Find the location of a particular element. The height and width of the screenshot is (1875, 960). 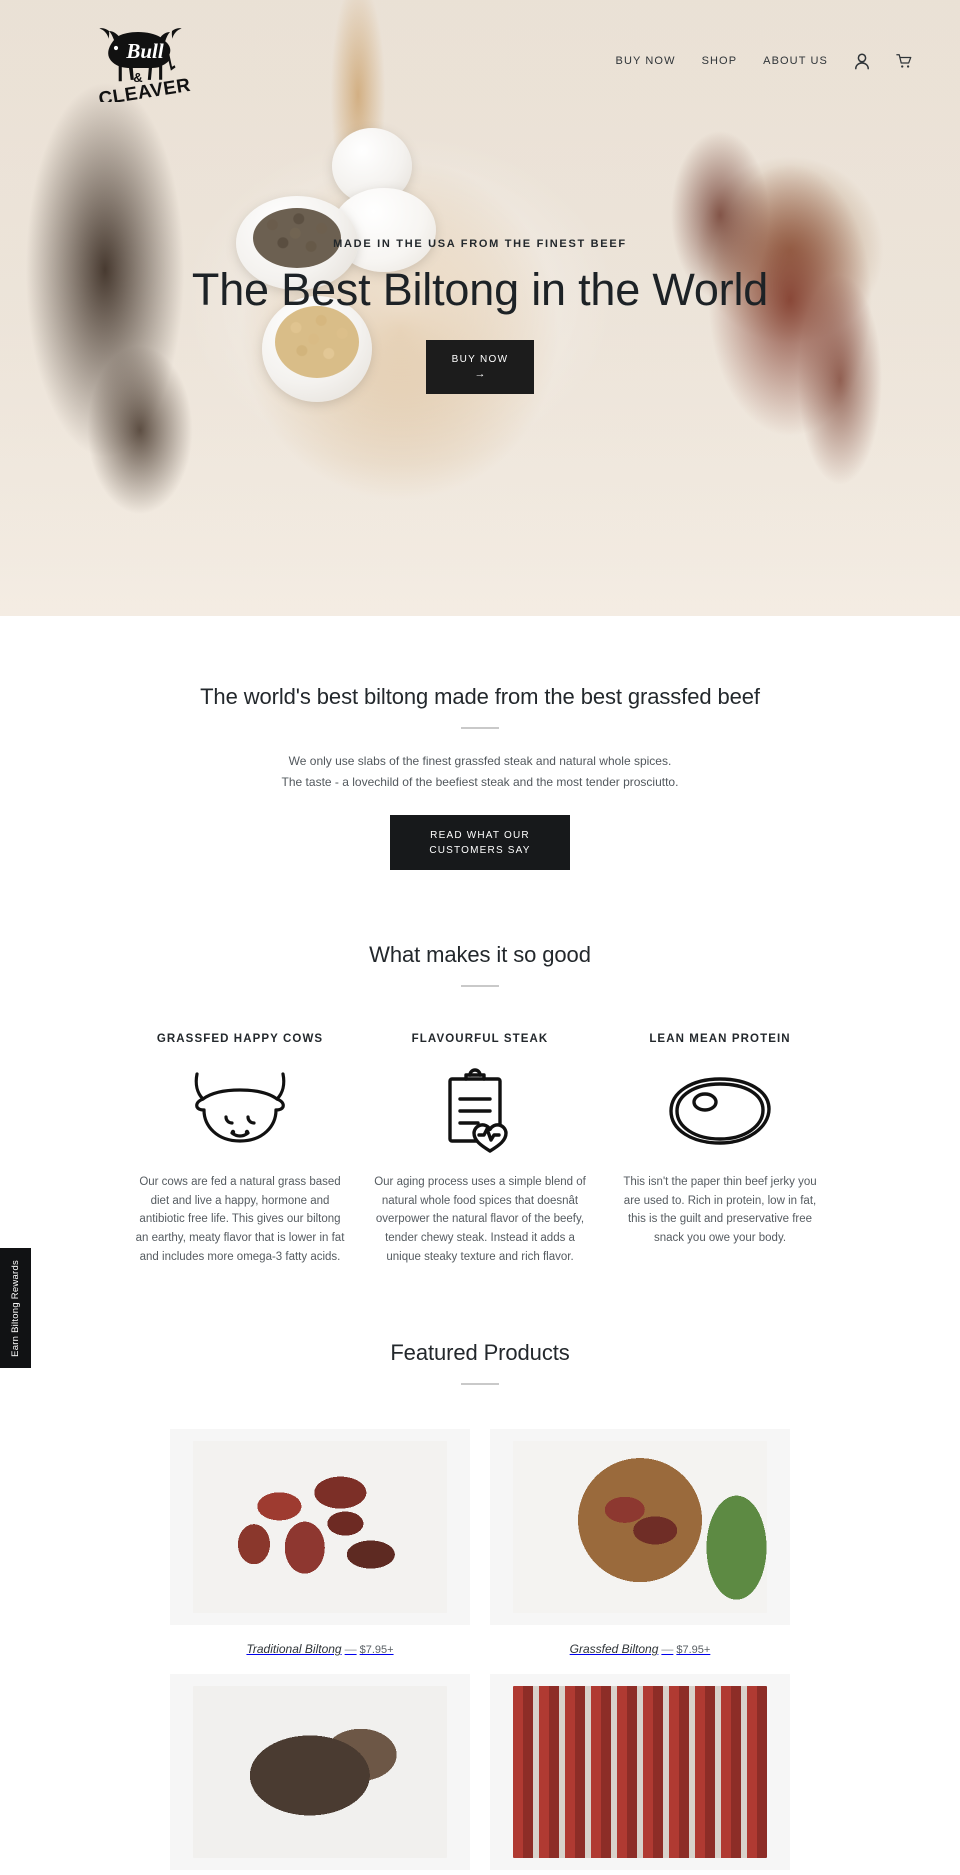

product-card-traditional-biltong: Traditional Biltong — $7.95+ is located at coordinates (320, 1542).